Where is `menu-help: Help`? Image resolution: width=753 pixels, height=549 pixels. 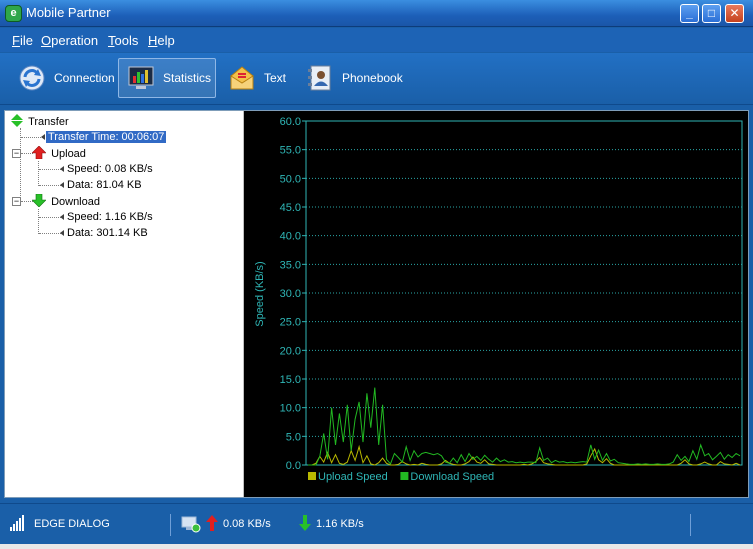
menu-help: Help is located at coordinates (161, 40).